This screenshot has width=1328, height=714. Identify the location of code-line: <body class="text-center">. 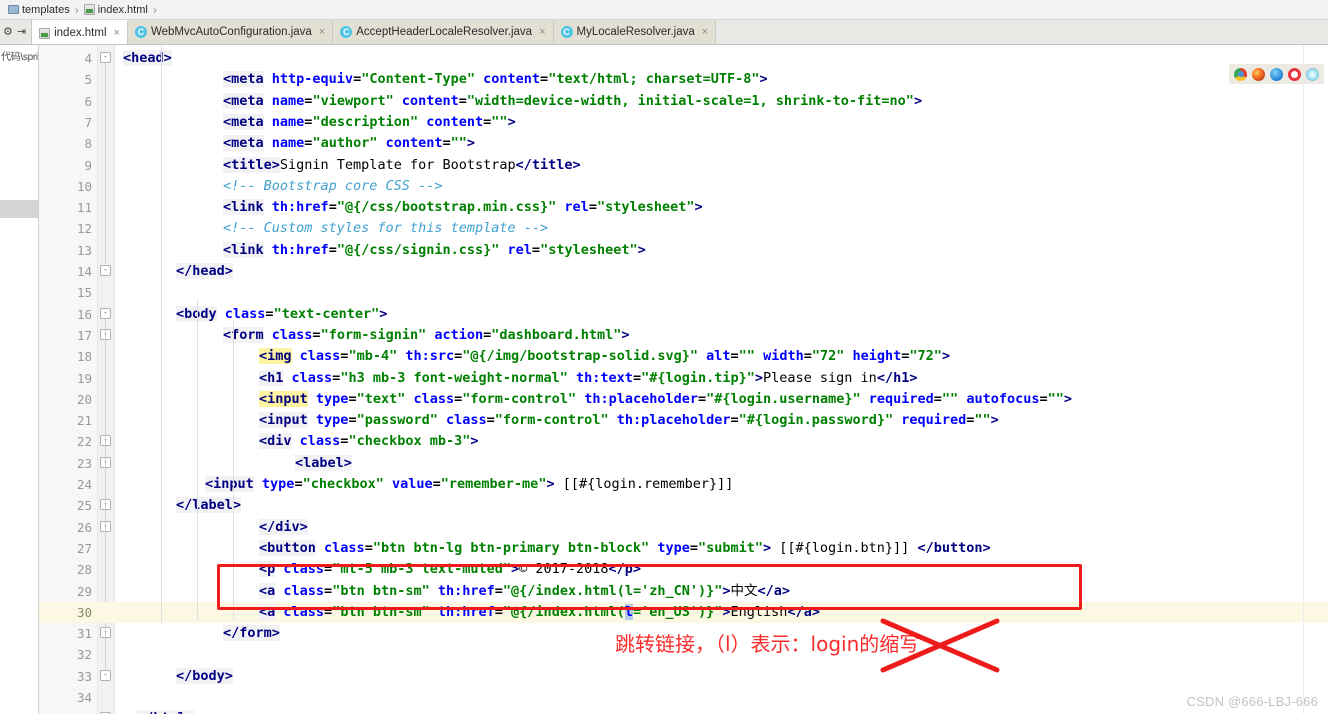
(251, 314).